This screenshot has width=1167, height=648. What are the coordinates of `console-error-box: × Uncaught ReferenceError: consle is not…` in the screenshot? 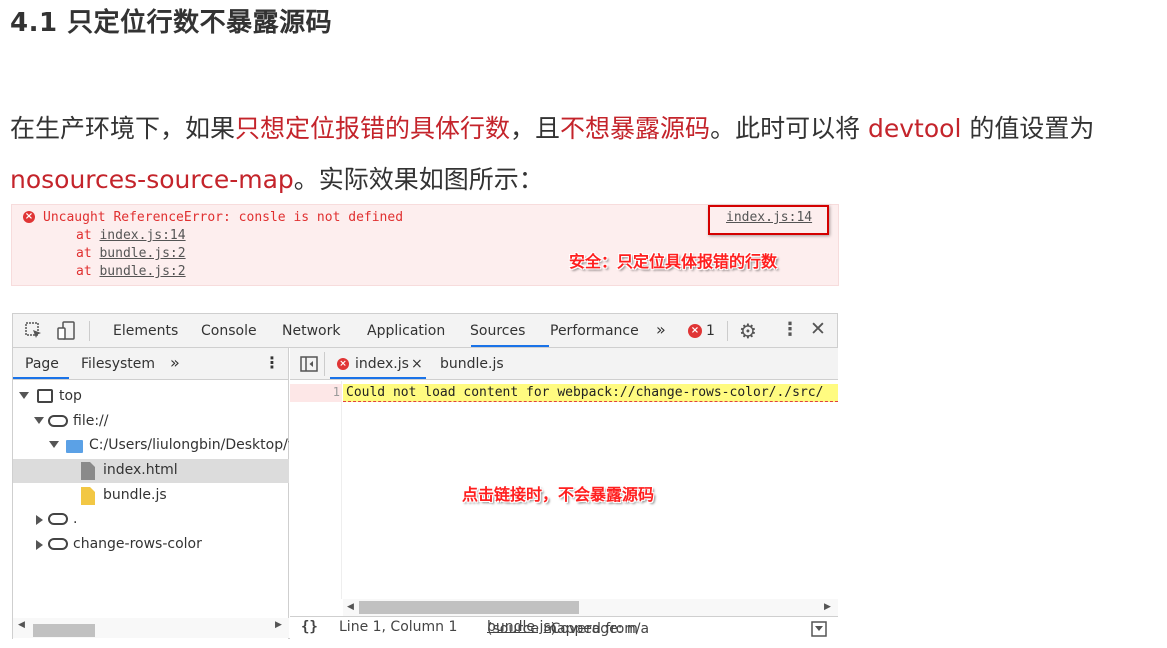 It's located at (425, 245).